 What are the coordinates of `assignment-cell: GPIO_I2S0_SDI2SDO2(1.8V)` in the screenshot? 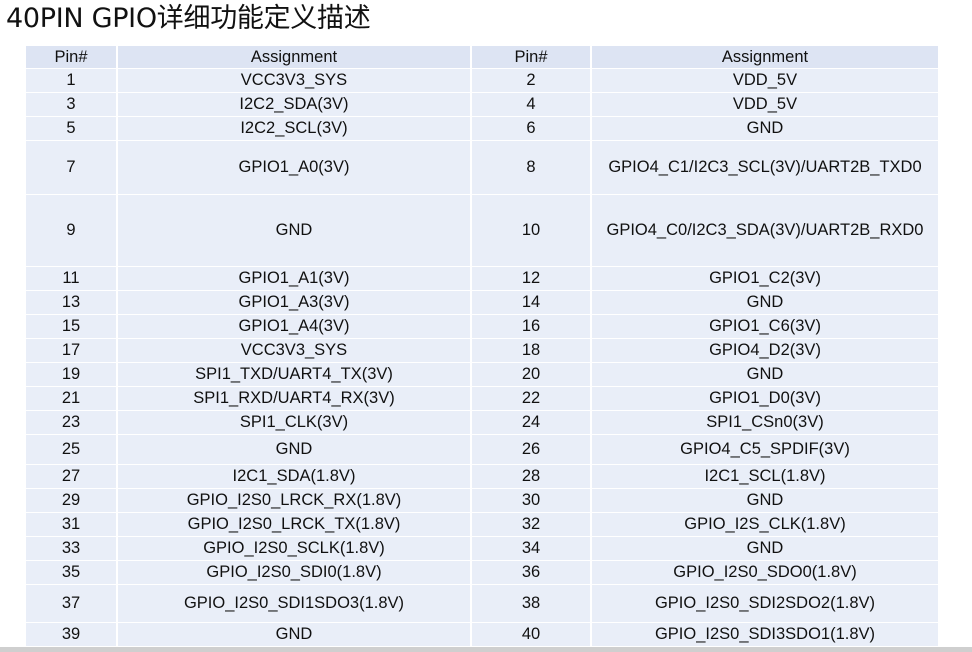 It's located at (765, 604).